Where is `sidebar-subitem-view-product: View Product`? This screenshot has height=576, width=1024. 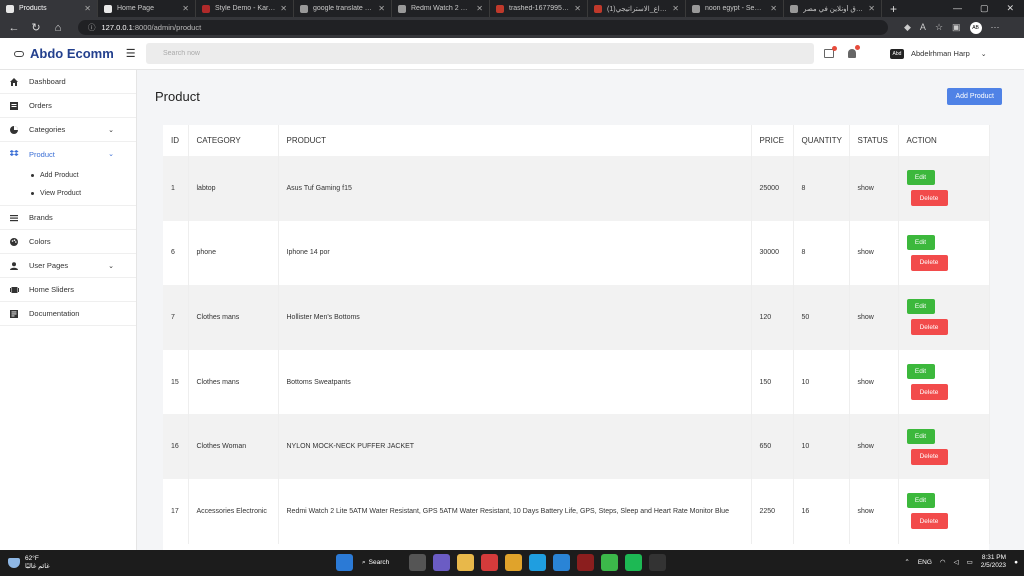 sidebar-subitem-view-product: View Product is located at coordinates (68, 193).